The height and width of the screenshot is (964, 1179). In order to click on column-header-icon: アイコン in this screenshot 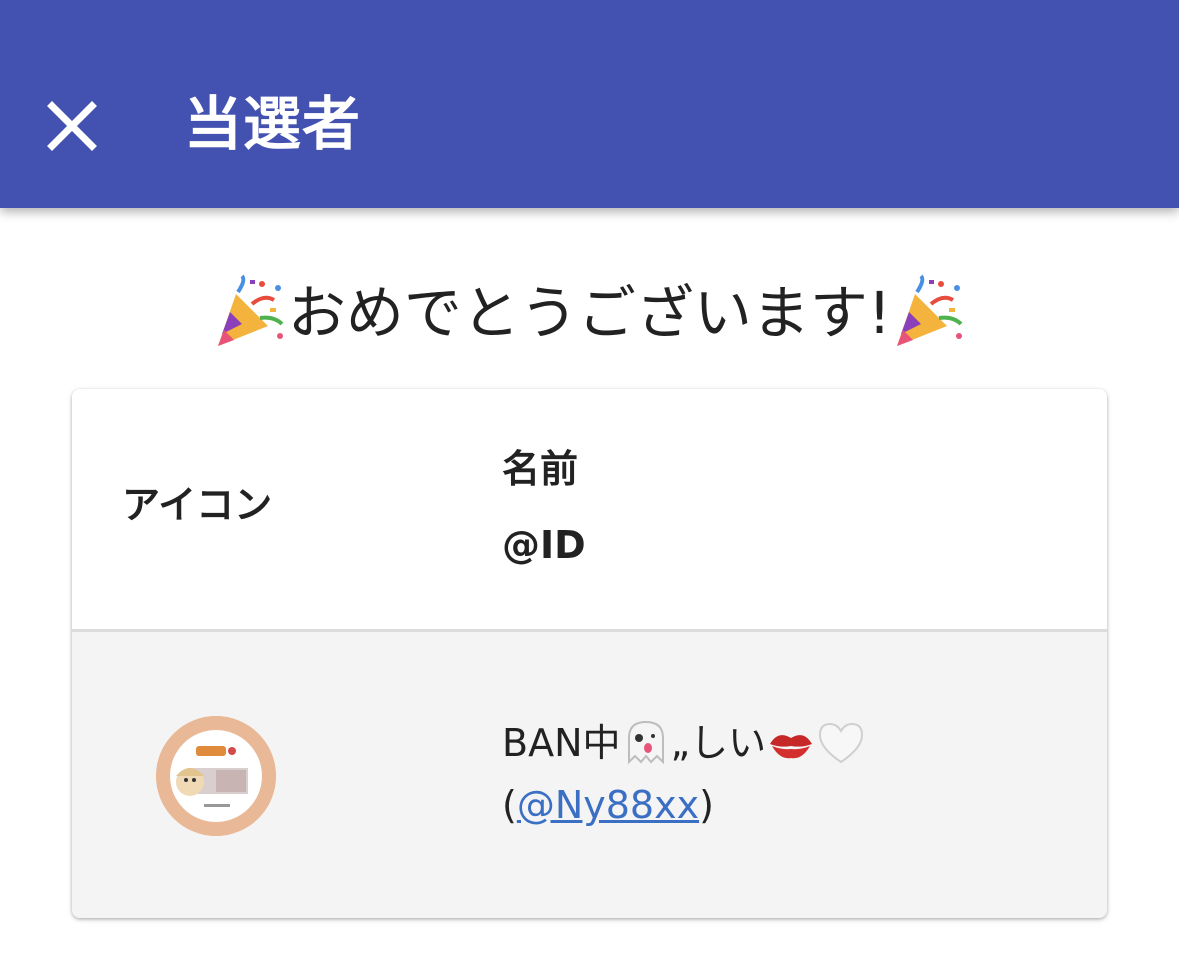, I will do `click(197, 505)`.